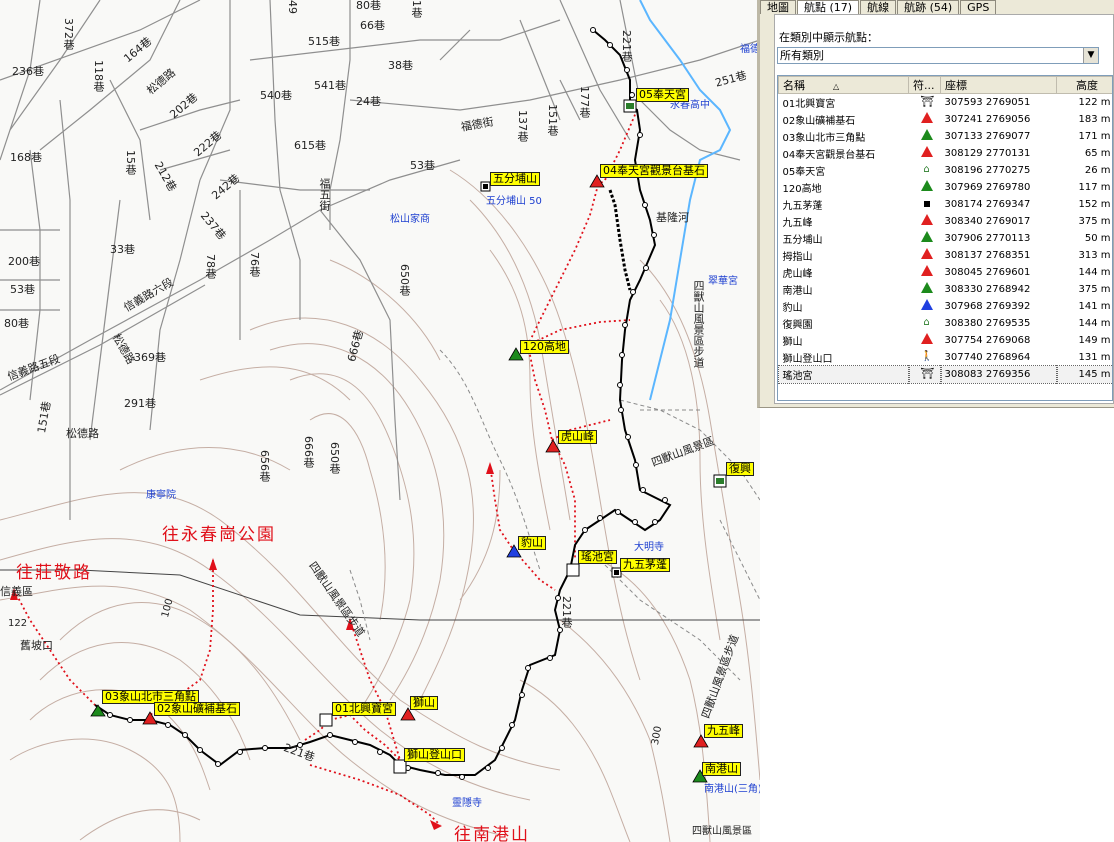 Image resolution: width=1114 pixels, height=842 pixels. What do you see at coordinates (819, 121) in the screenshot?
I see `waypoint-name: 02象山礦補基石` at bounding box center [819, 121].